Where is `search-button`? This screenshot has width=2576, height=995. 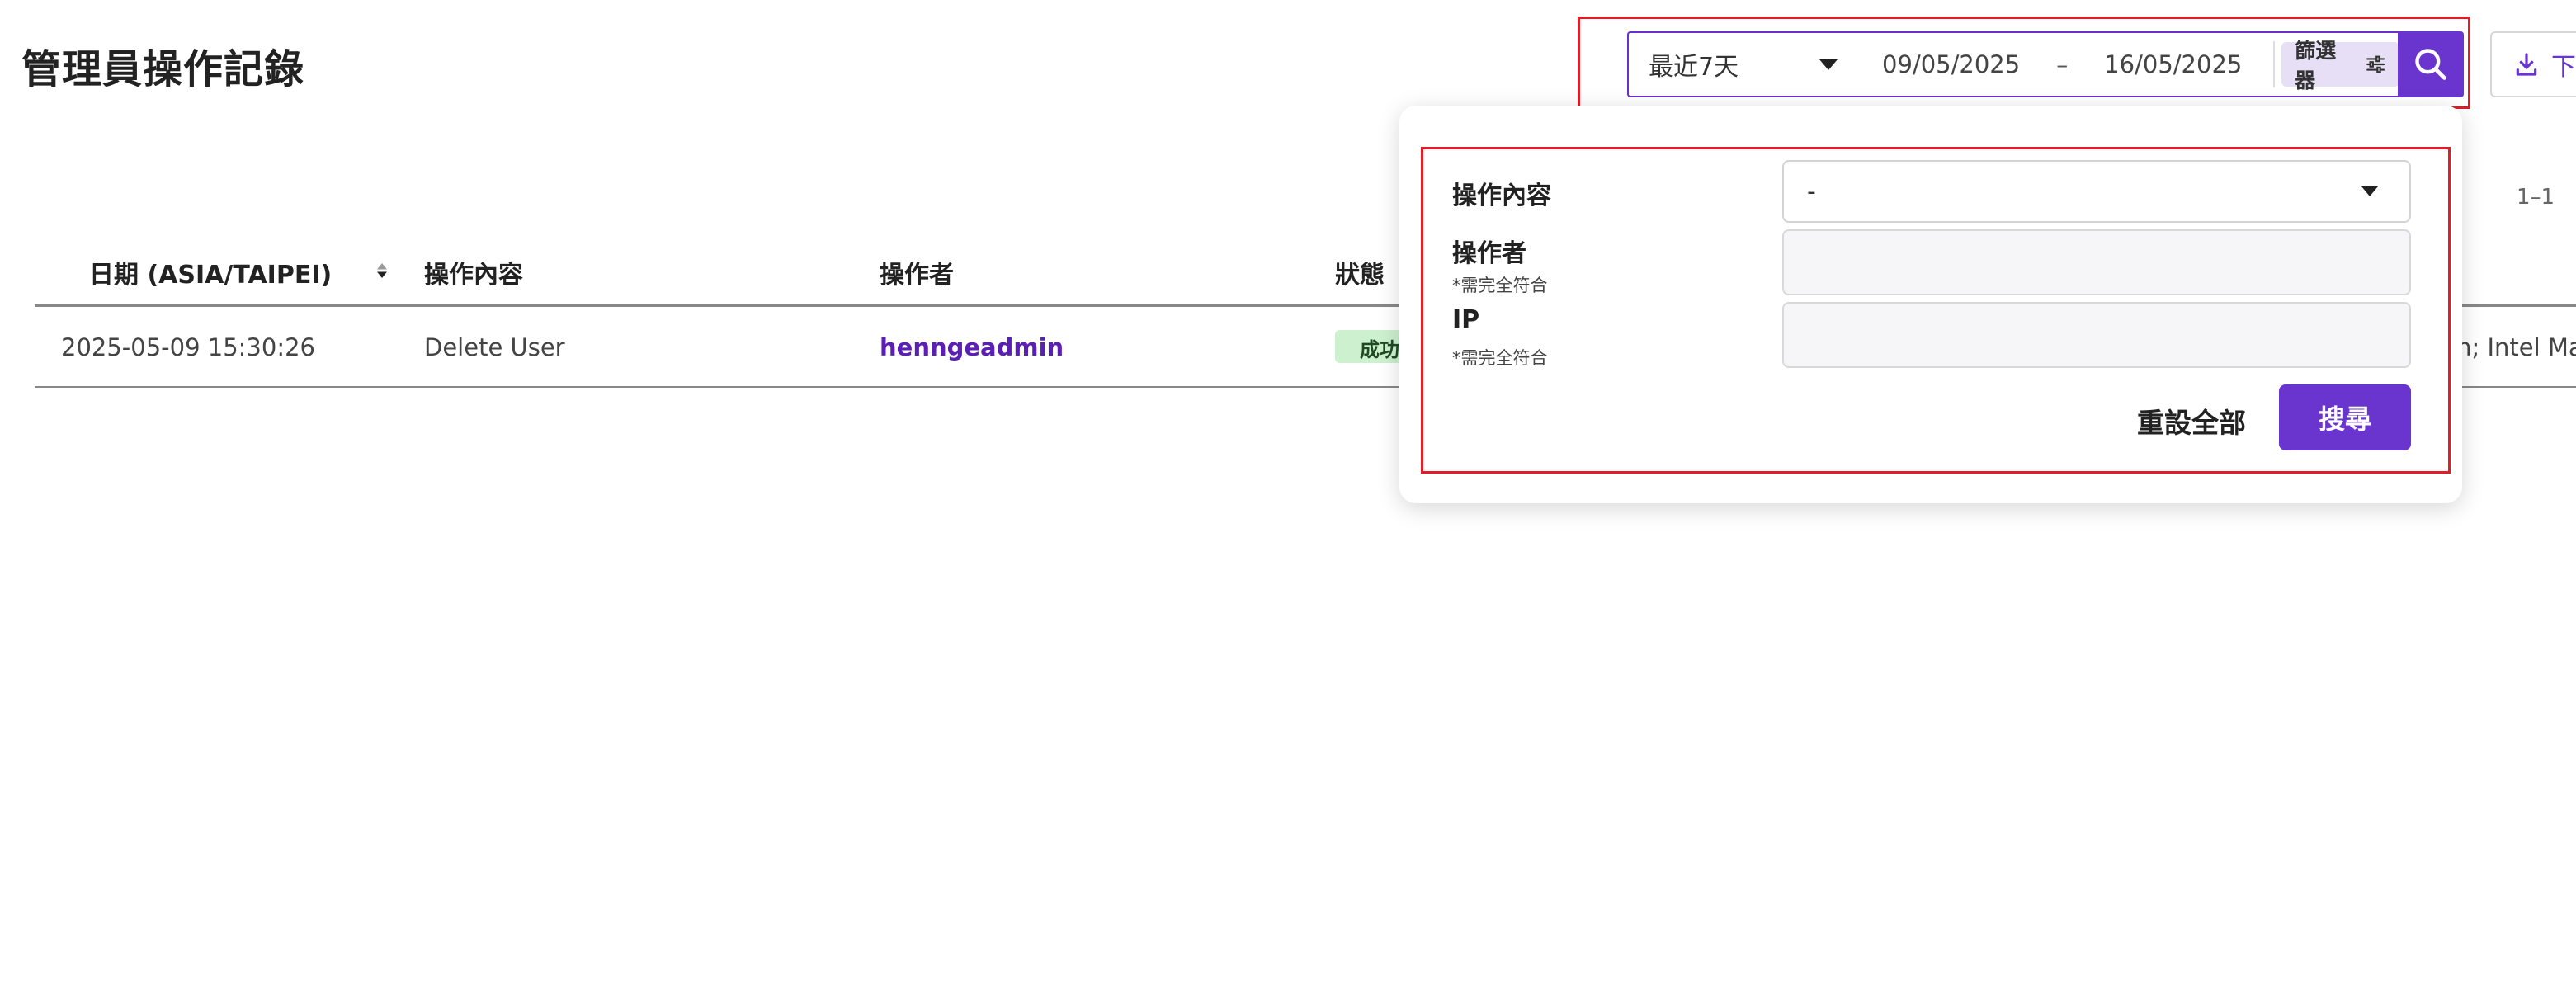 search-button is located at coordinates (2431, 64).